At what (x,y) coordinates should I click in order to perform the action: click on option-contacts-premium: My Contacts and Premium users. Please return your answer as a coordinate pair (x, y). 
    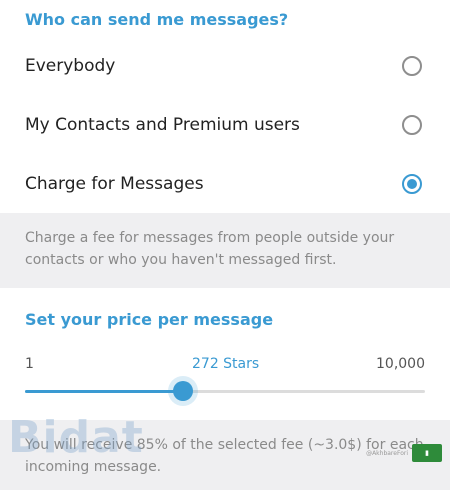
    Looking at the image, I should click on (225, 125).